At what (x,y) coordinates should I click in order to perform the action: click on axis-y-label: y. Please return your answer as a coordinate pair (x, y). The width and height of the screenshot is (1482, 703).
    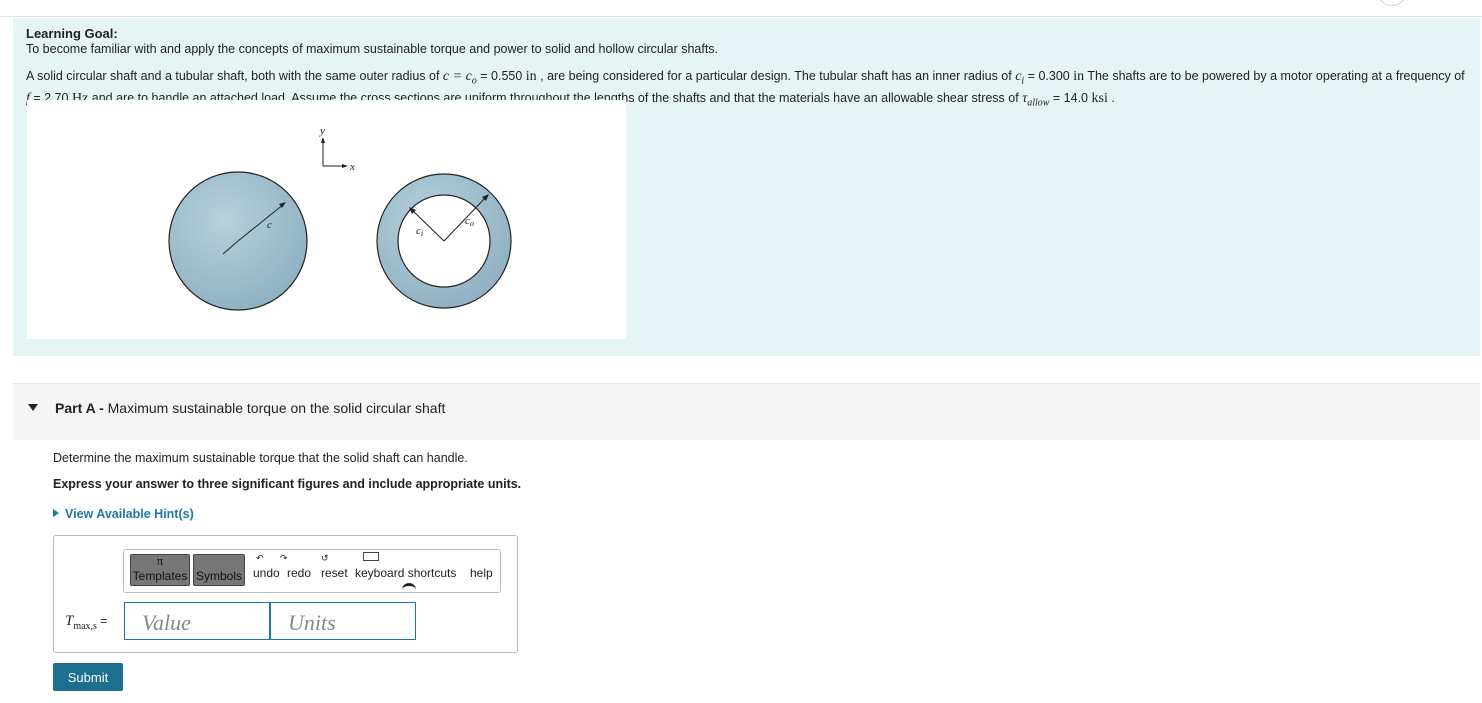
    Looking at the image, I should click on (322, 131).